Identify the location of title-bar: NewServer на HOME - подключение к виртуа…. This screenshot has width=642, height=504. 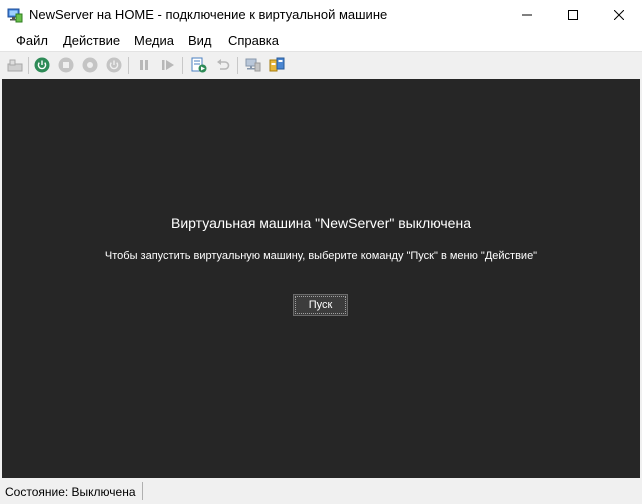
(321, 15).